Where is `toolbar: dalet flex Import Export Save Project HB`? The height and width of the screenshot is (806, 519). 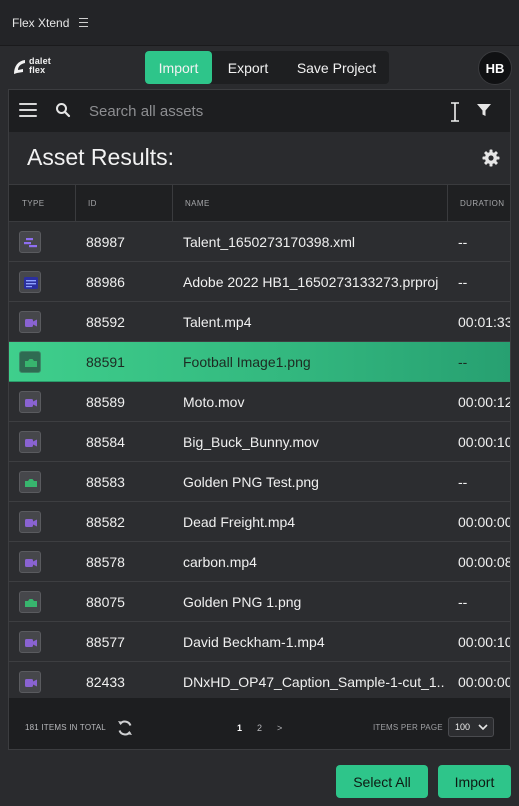
toolbar: dalet flex Import Export Save Project HB is located at coordinates (259, 68).